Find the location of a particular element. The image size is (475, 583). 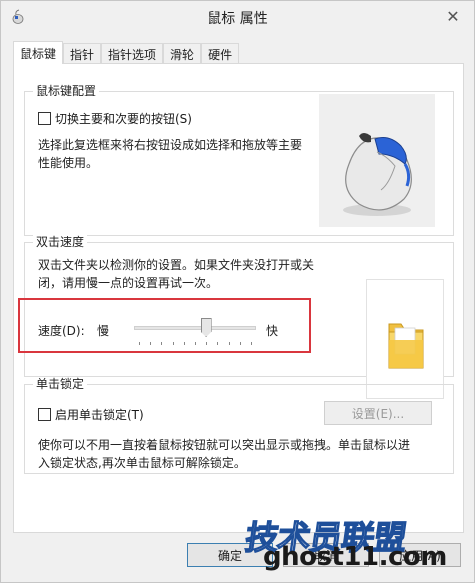

window-title: 鼠标 属性 is located at coordinates (237, 19).